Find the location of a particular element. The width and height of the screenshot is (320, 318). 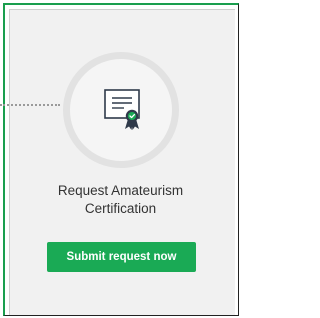

icon-circle-inner is located at coordinates (121, 110).